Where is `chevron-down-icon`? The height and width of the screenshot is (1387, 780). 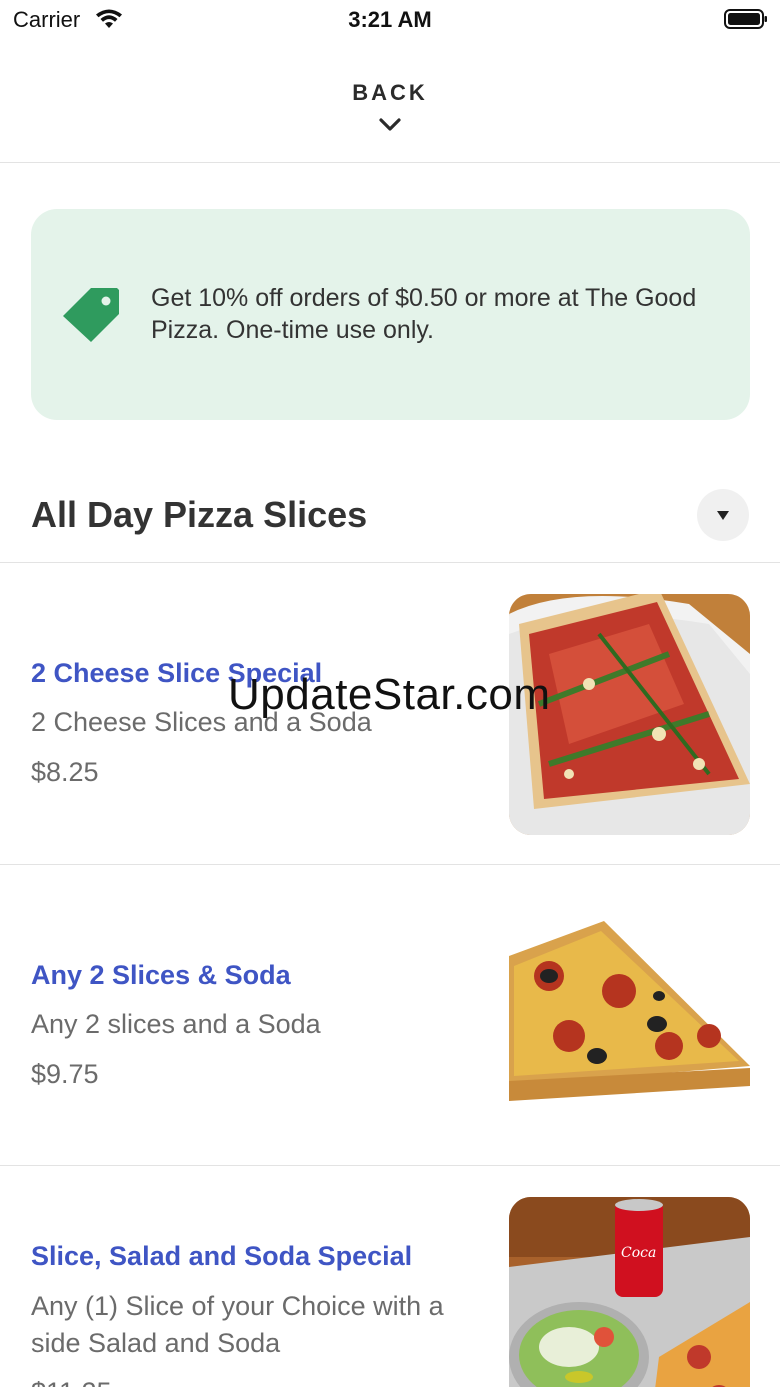 chevron-down-icon is located at coordinates (390, 127).